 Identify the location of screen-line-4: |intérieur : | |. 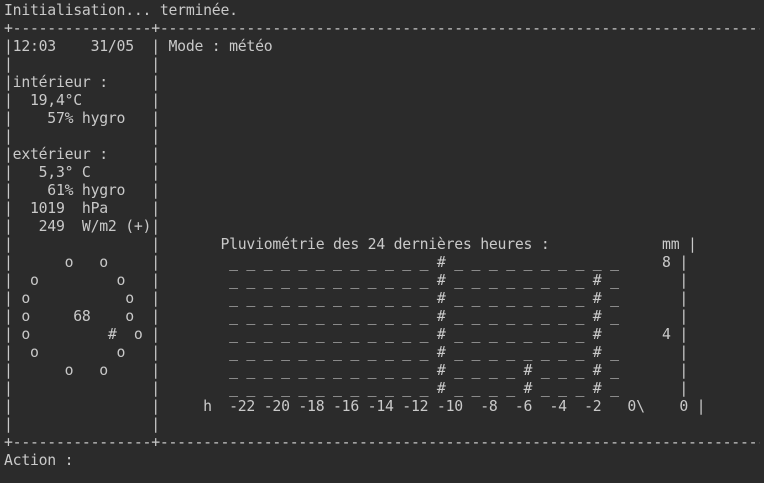
(82, 82).